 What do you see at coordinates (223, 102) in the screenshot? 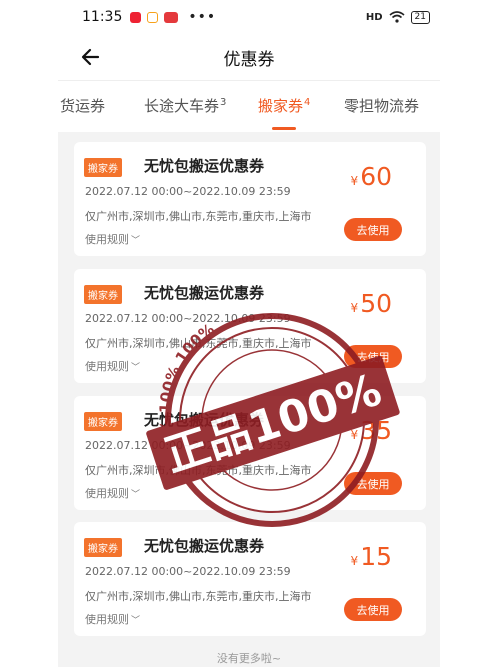
I see `tab-count: 3` at bounding box center [223, 102].